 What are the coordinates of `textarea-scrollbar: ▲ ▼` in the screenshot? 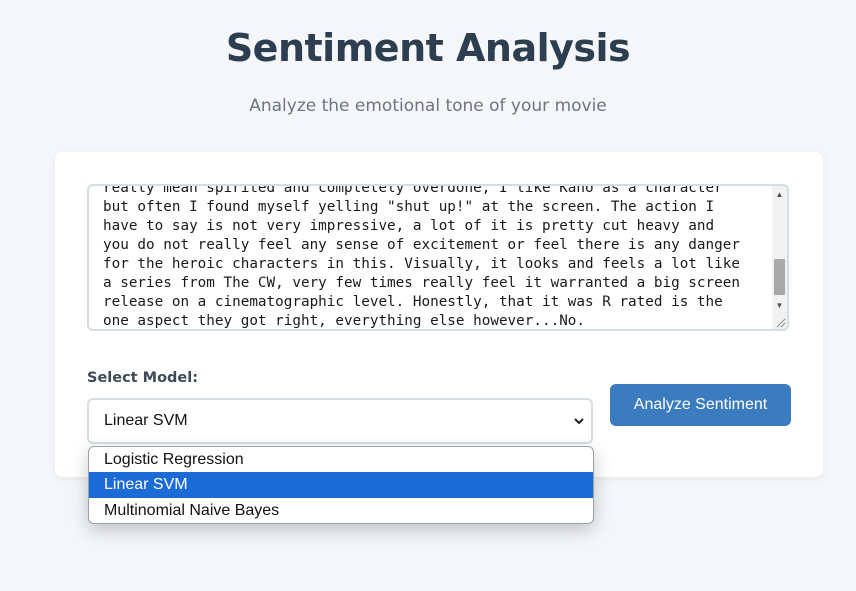 It's located at (779, 257).